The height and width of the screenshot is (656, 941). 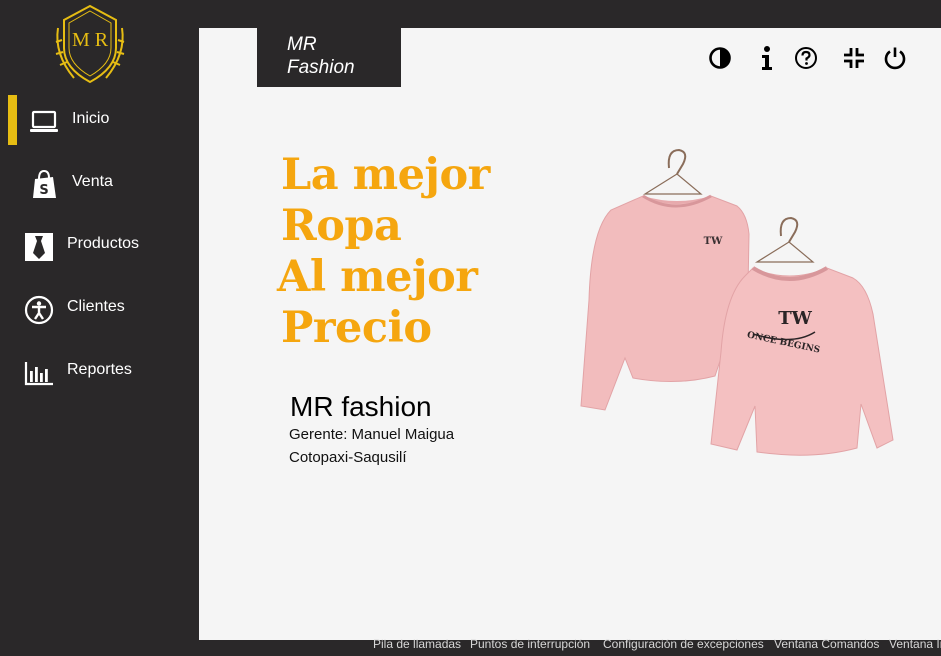 I want to click on info-icon, so click(x=767, y=58).